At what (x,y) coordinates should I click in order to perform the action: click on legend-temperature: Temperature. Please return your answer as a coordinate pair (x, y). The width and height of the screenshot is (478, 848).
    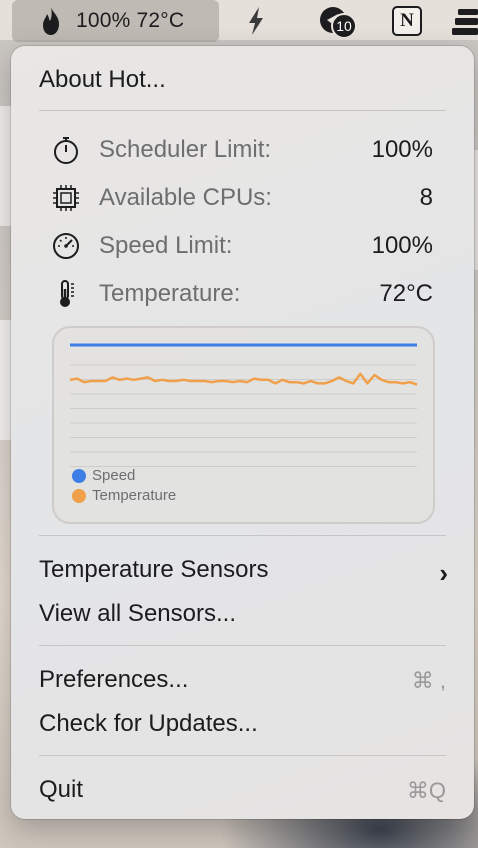
    Looking at the image, I should click on (124, 495).